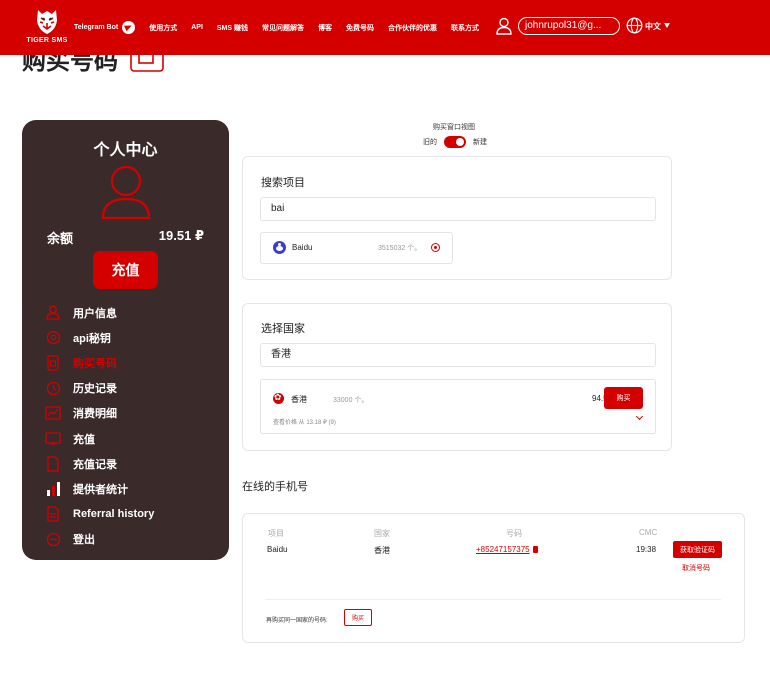 Image resolution: width=770 pixels, height=693 pixels. I want to click on phone-icon, so click(53, 363).